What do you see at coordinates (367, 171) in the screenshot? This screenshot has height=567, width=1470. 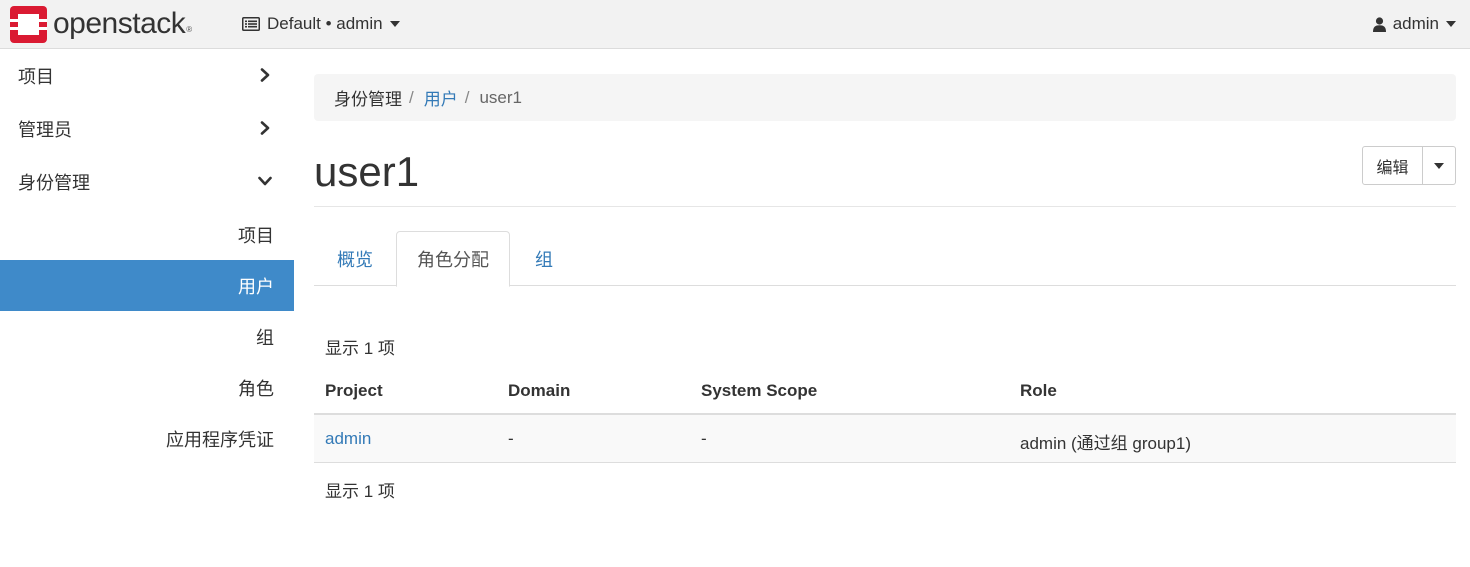 I see `page-title: user1` at bounding box center [367, 171].